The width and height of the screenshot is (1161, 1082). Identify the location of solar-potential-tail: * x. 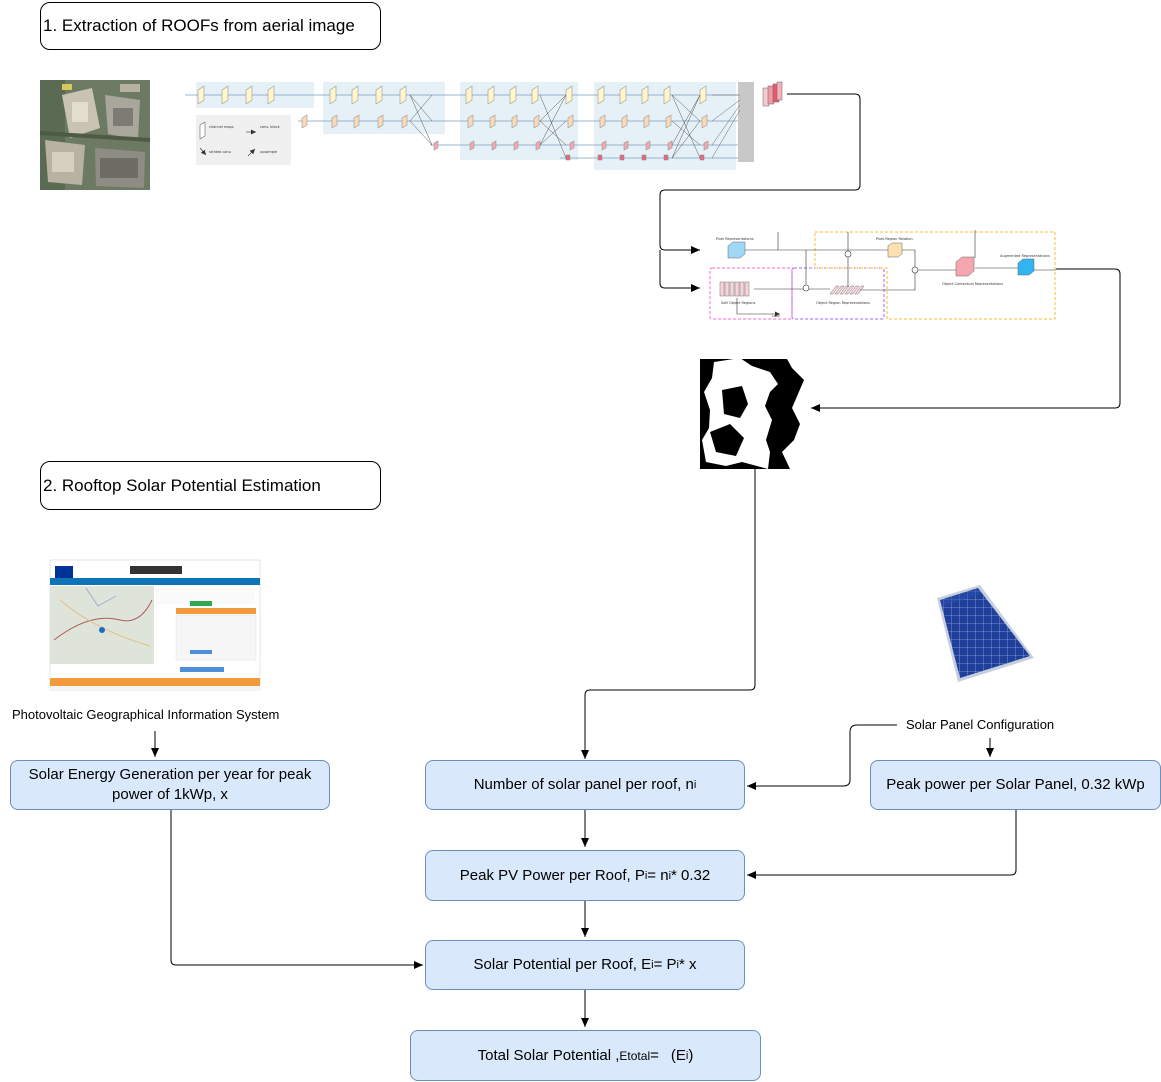
(687, 964).